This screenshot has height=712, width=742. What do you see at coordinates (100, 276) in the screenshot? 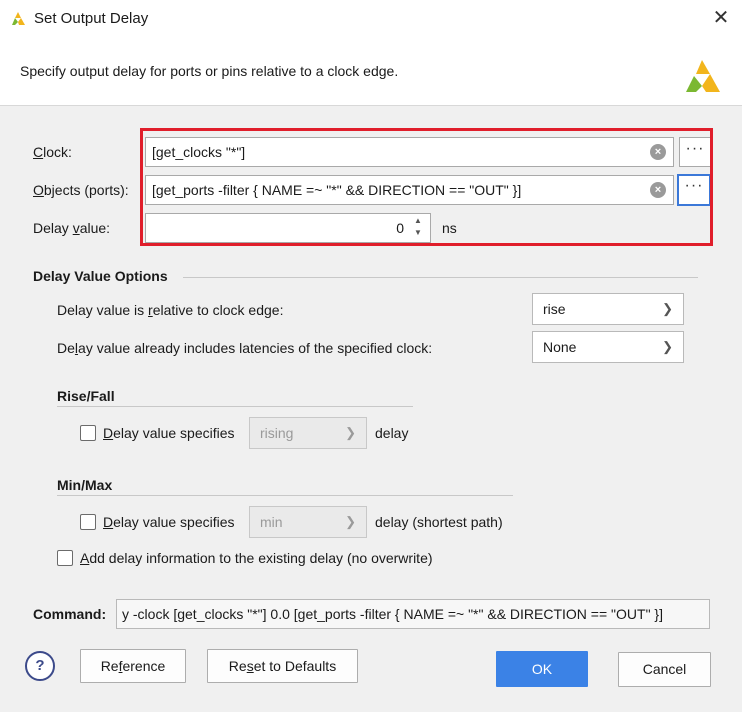
I see `options-title: Delay Value Options` at bounding box center [100, 276].